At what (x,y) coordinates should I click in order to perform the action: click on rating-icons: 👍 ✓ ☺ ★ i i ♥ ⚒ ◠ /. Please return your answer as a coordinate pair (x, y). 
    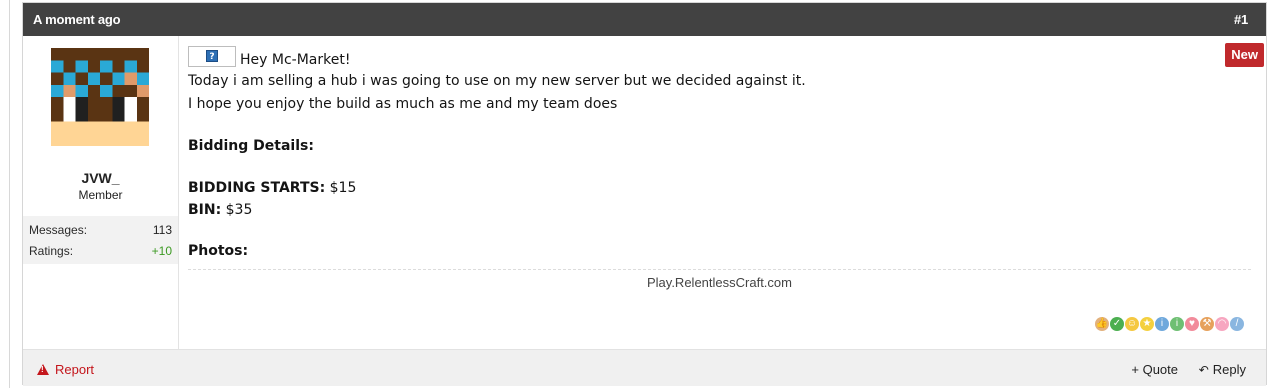
    Looking at the image, I should click on (1169, 325).